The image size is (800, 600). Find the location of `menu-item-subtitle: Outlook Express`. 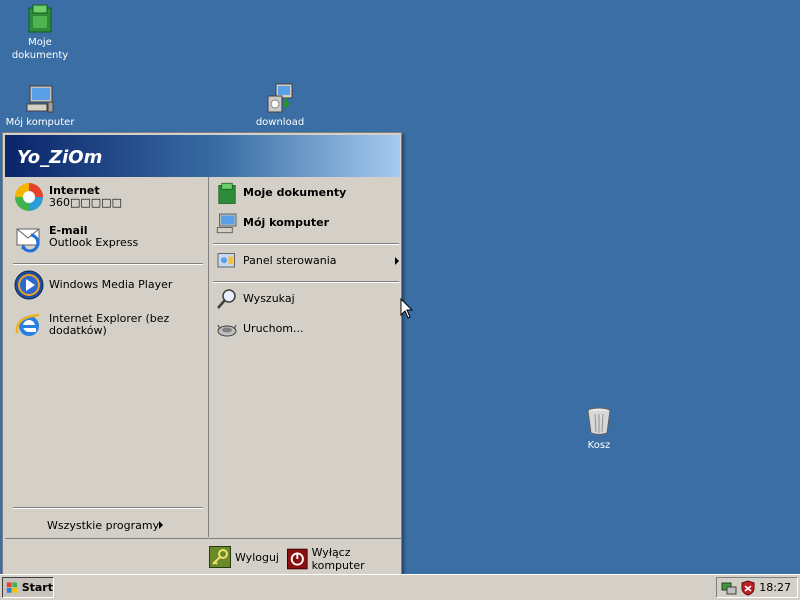

menu-item-subtitle: Outlook Express is located at coordinates (94, 242).